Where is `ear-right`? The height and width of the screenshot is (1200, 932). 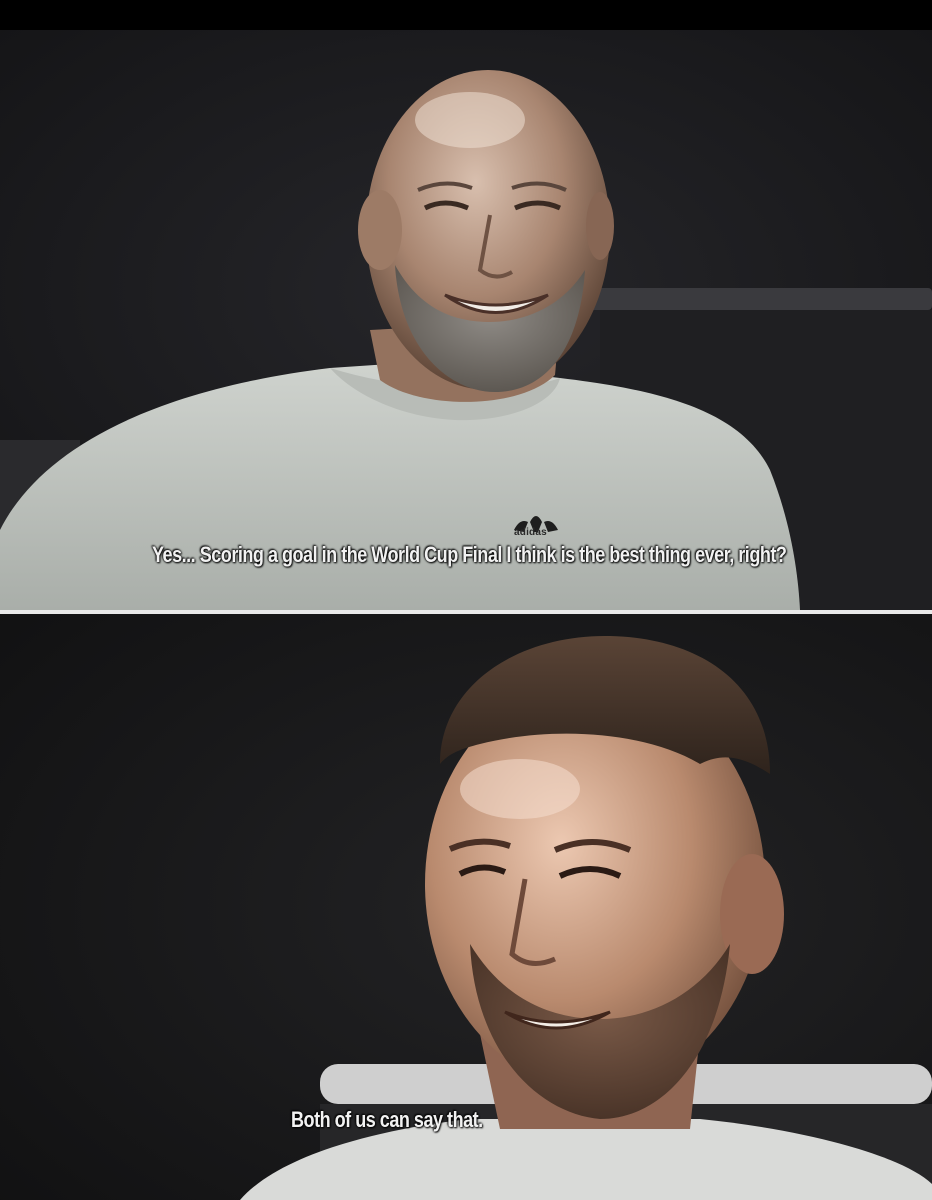
ear-right is located at coordinates (600, 226).